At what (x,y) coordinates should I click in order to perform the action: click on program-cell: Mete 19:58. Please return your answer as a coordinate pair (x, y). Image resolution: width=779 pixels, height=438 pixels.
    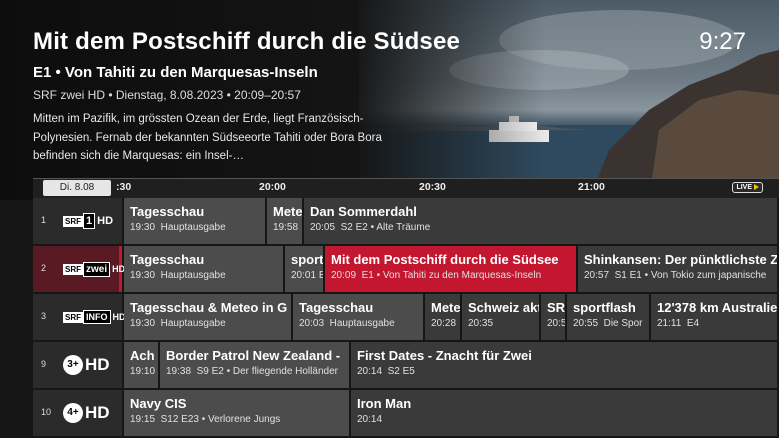
    Looking at the image, I should click on (285, 221).